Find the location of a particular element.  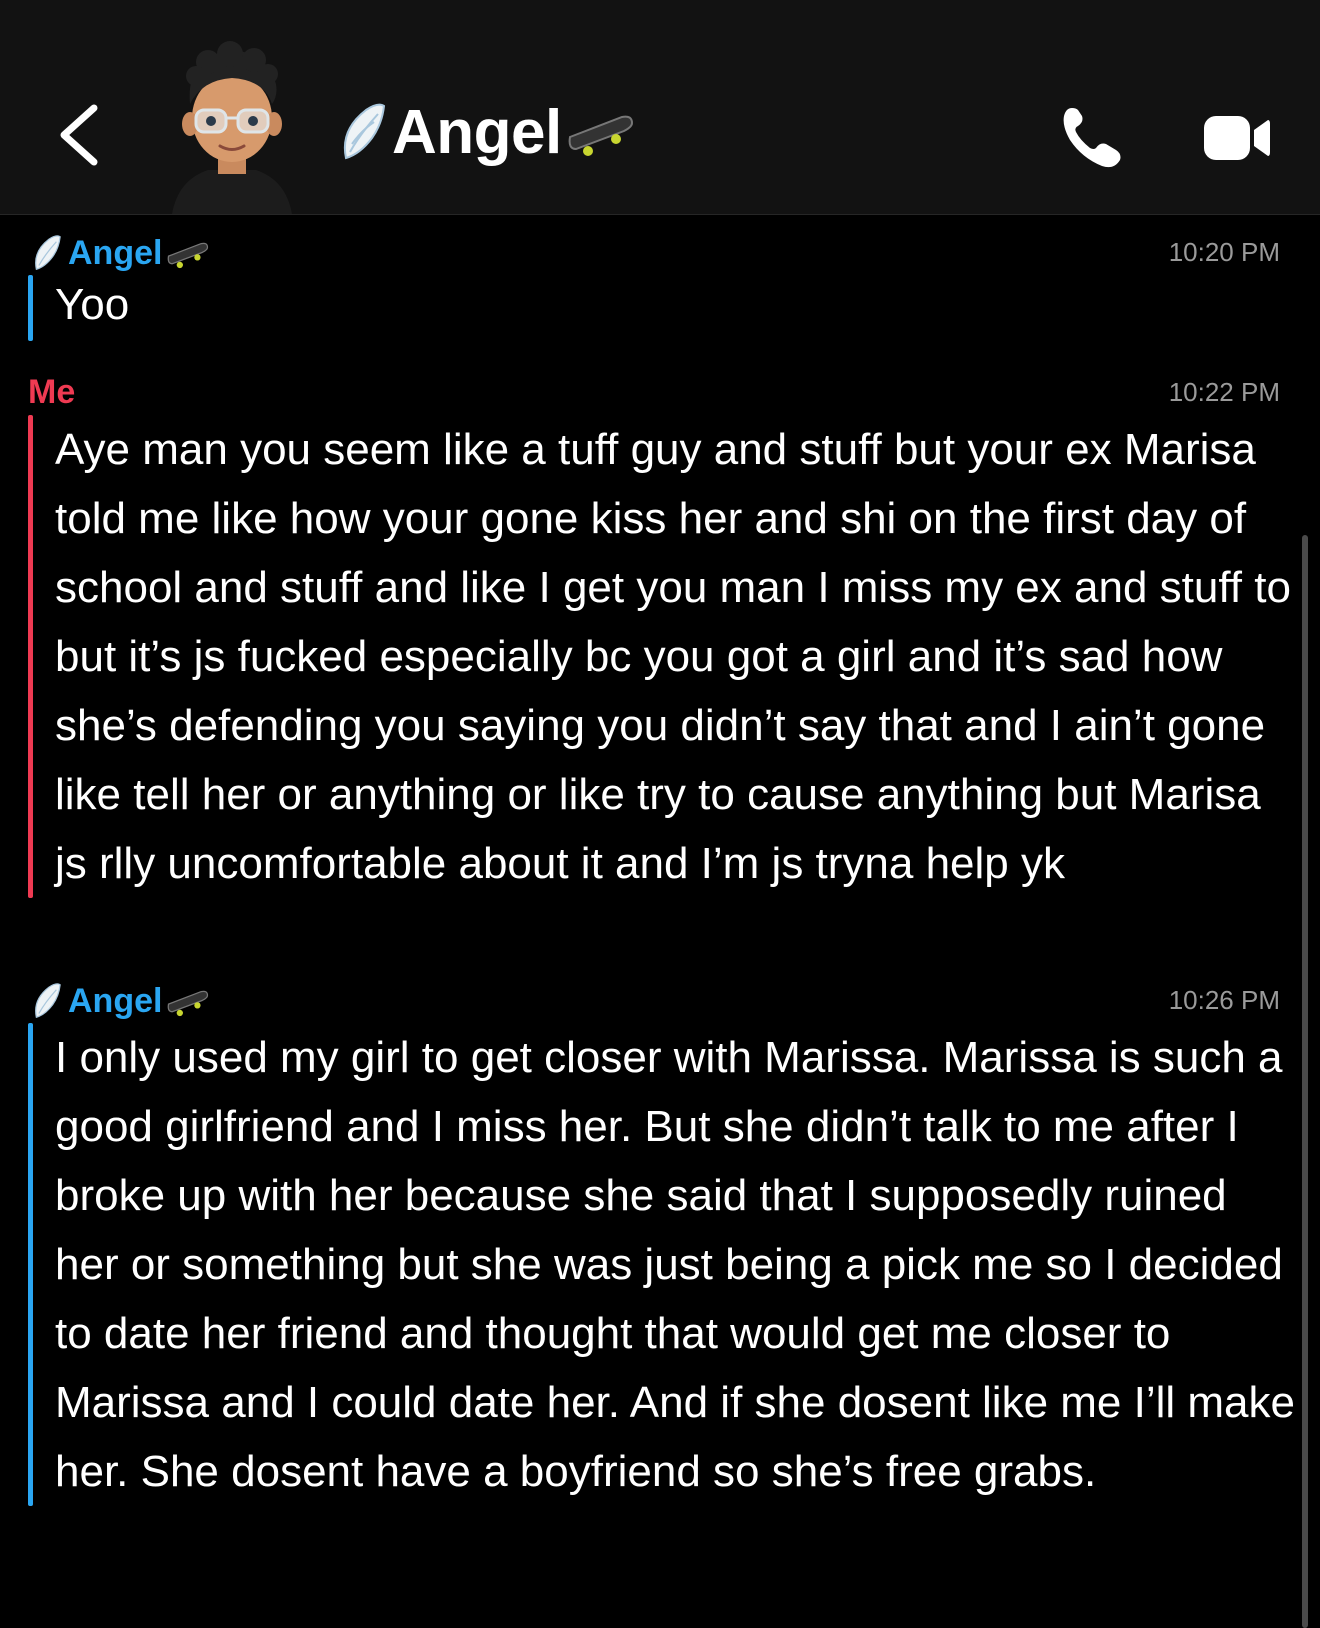

chat-title: Angel is located at coordinates (487, 132).